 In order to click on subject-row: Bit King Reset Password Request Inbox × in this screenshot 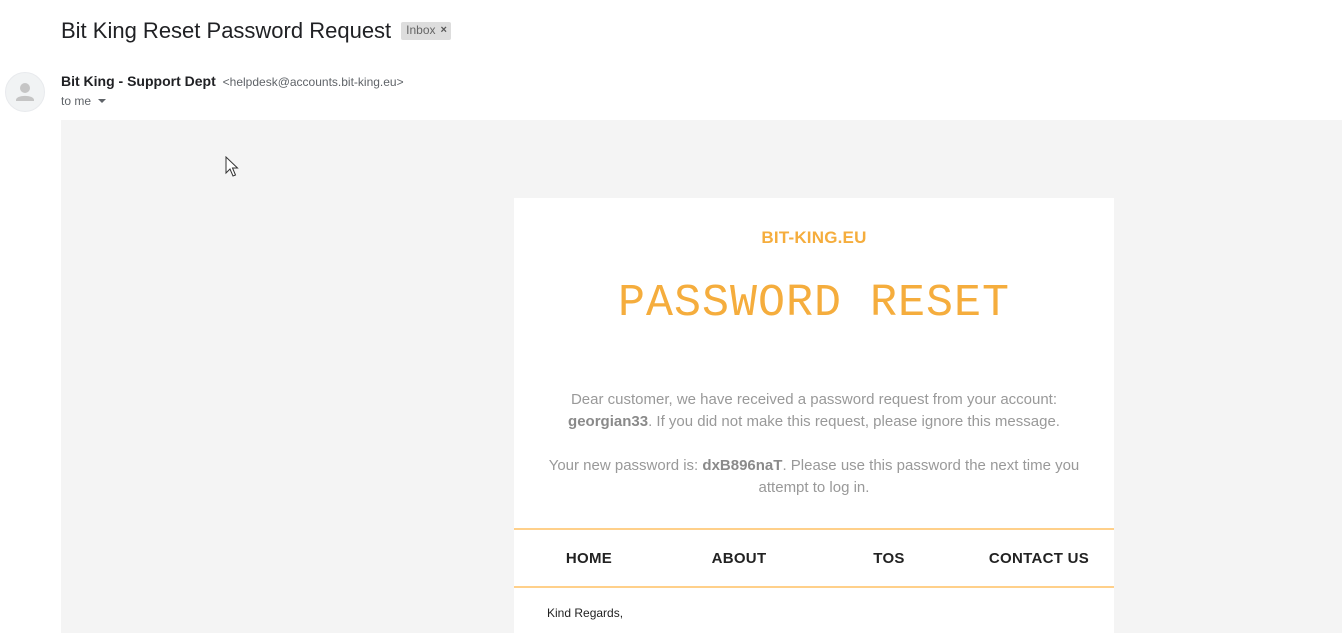, I will do `click(256, 31)`.